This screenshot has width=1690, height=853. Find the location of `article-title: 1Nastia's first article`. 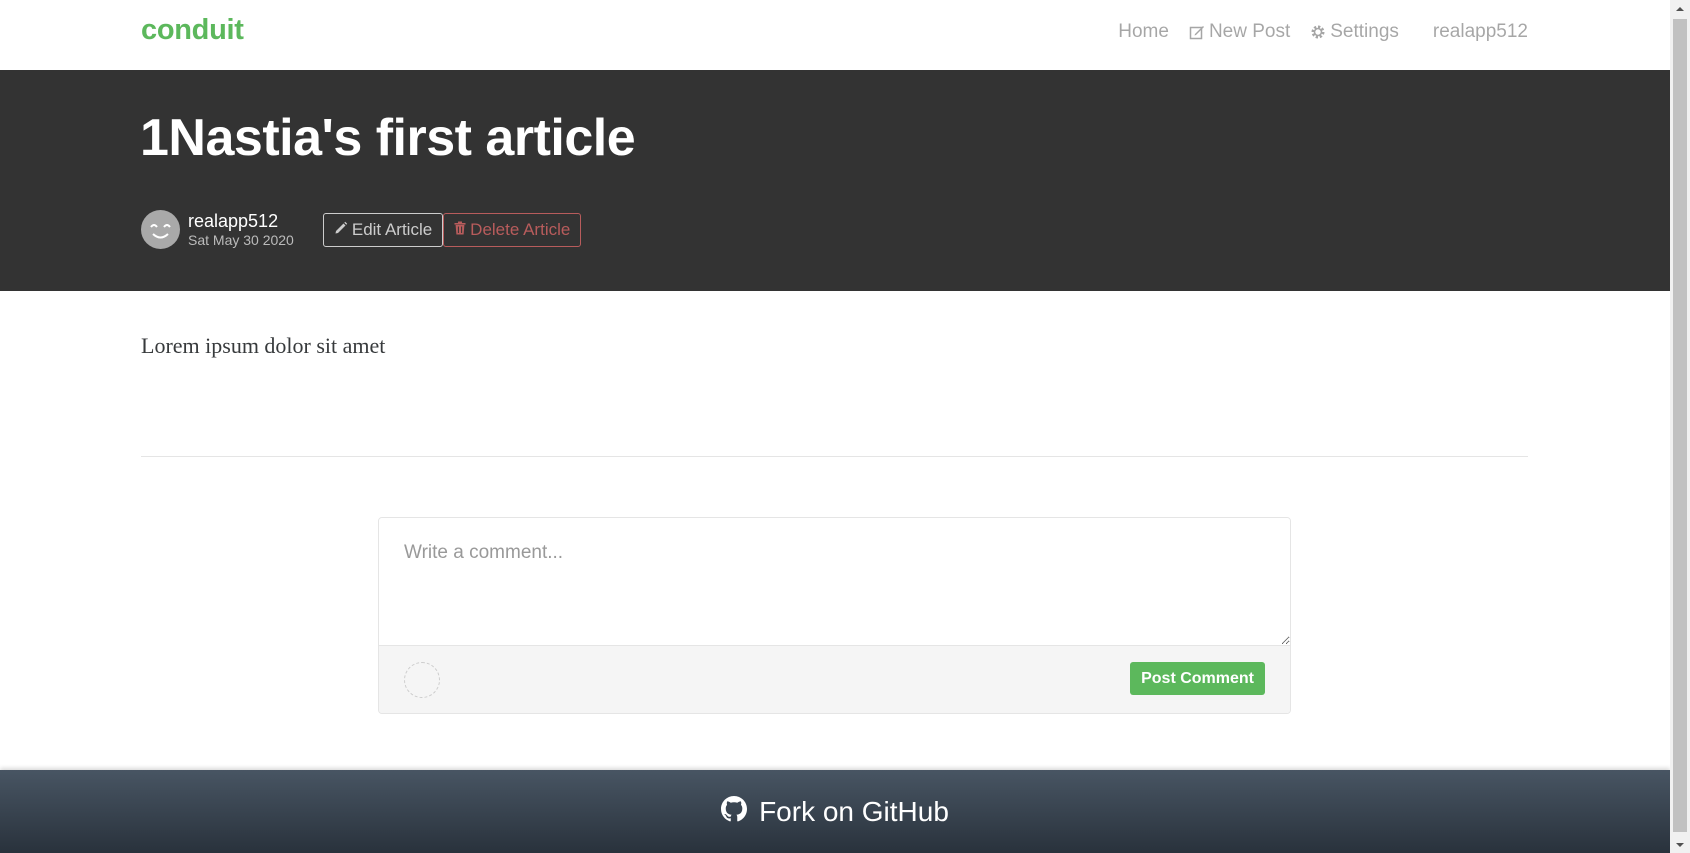

article-title: 1Nastia's first article is located at coordinates (388, 138).